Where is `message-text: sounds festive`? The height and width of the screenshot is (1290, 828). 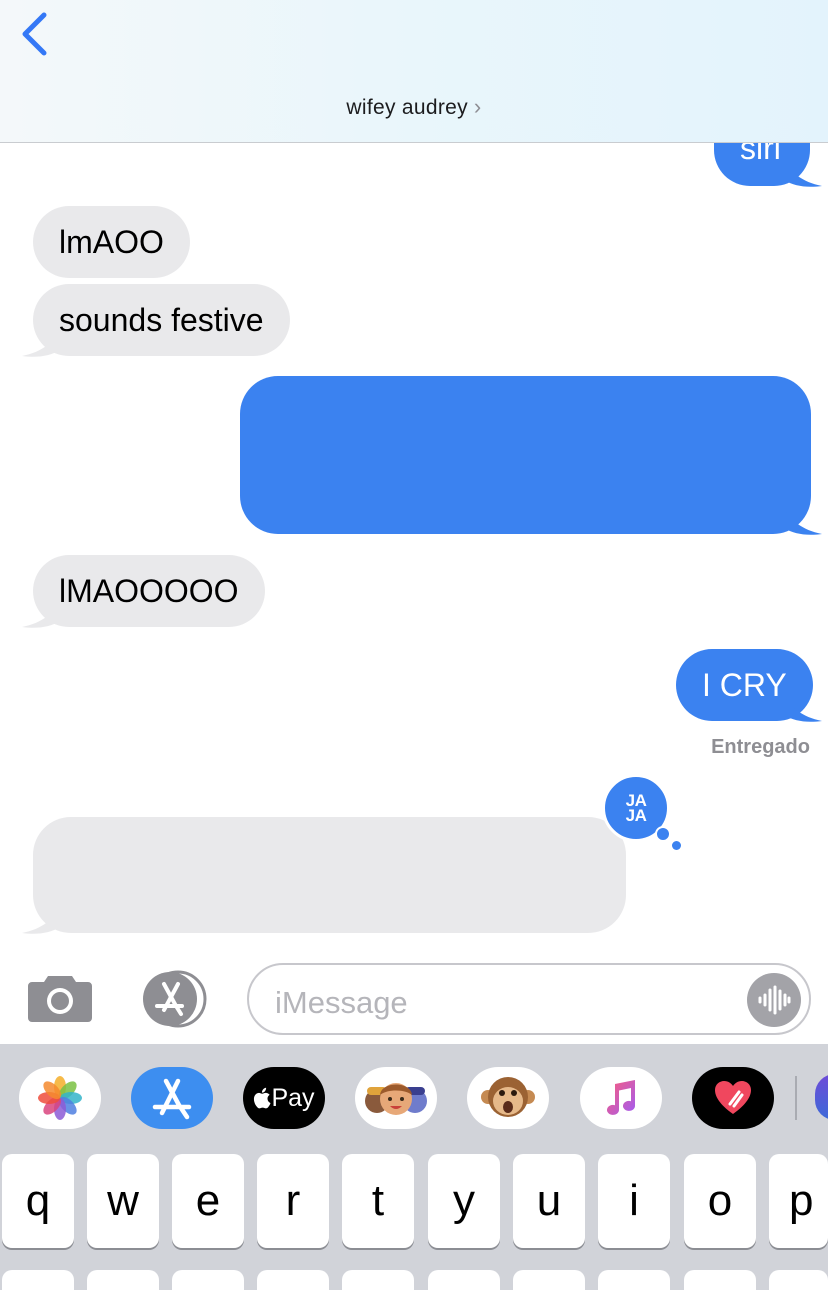
message-text: sounds festive is located at coordinates (161, 320).